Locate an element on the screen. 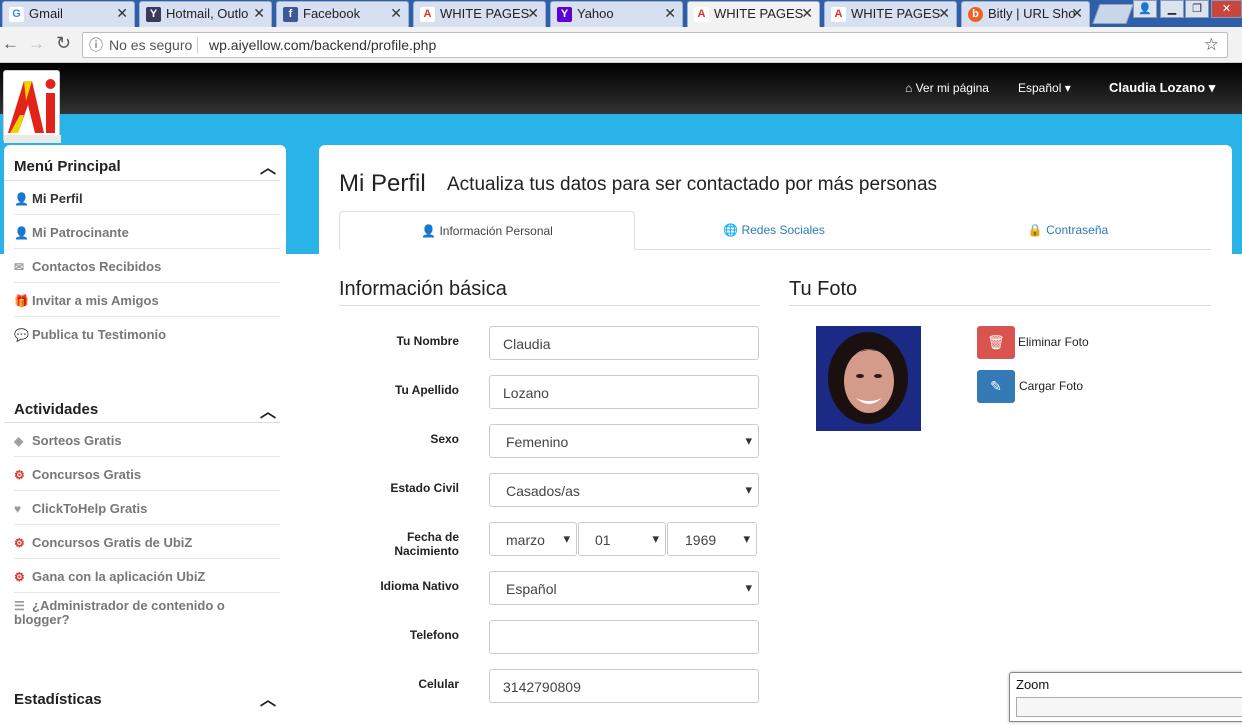 The width and height of the screenshot is (1242, 725). sidebar-item-mi-patrocinante: 👤 Mi Patrocinante is located at coordinates (147, 232).